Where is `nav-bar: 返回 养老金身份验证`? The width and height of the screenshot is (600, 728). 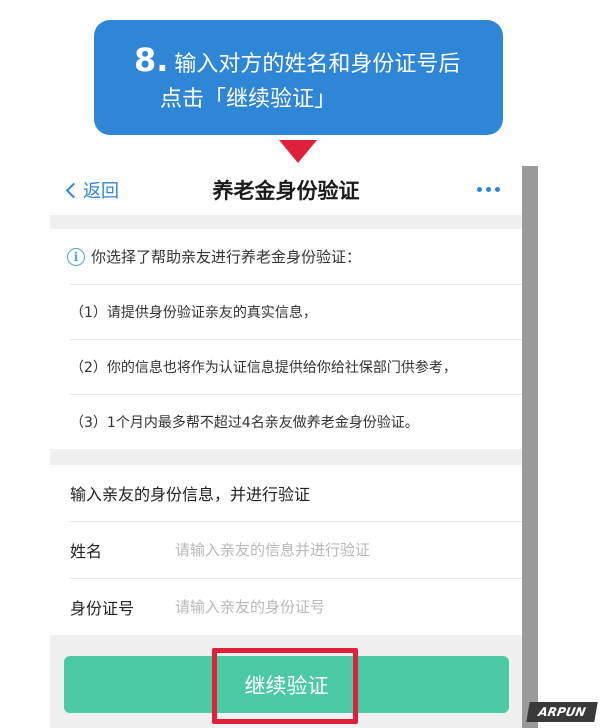 nav-bar: 返回 养老金身份验证 is located at coordinates (286, 189).